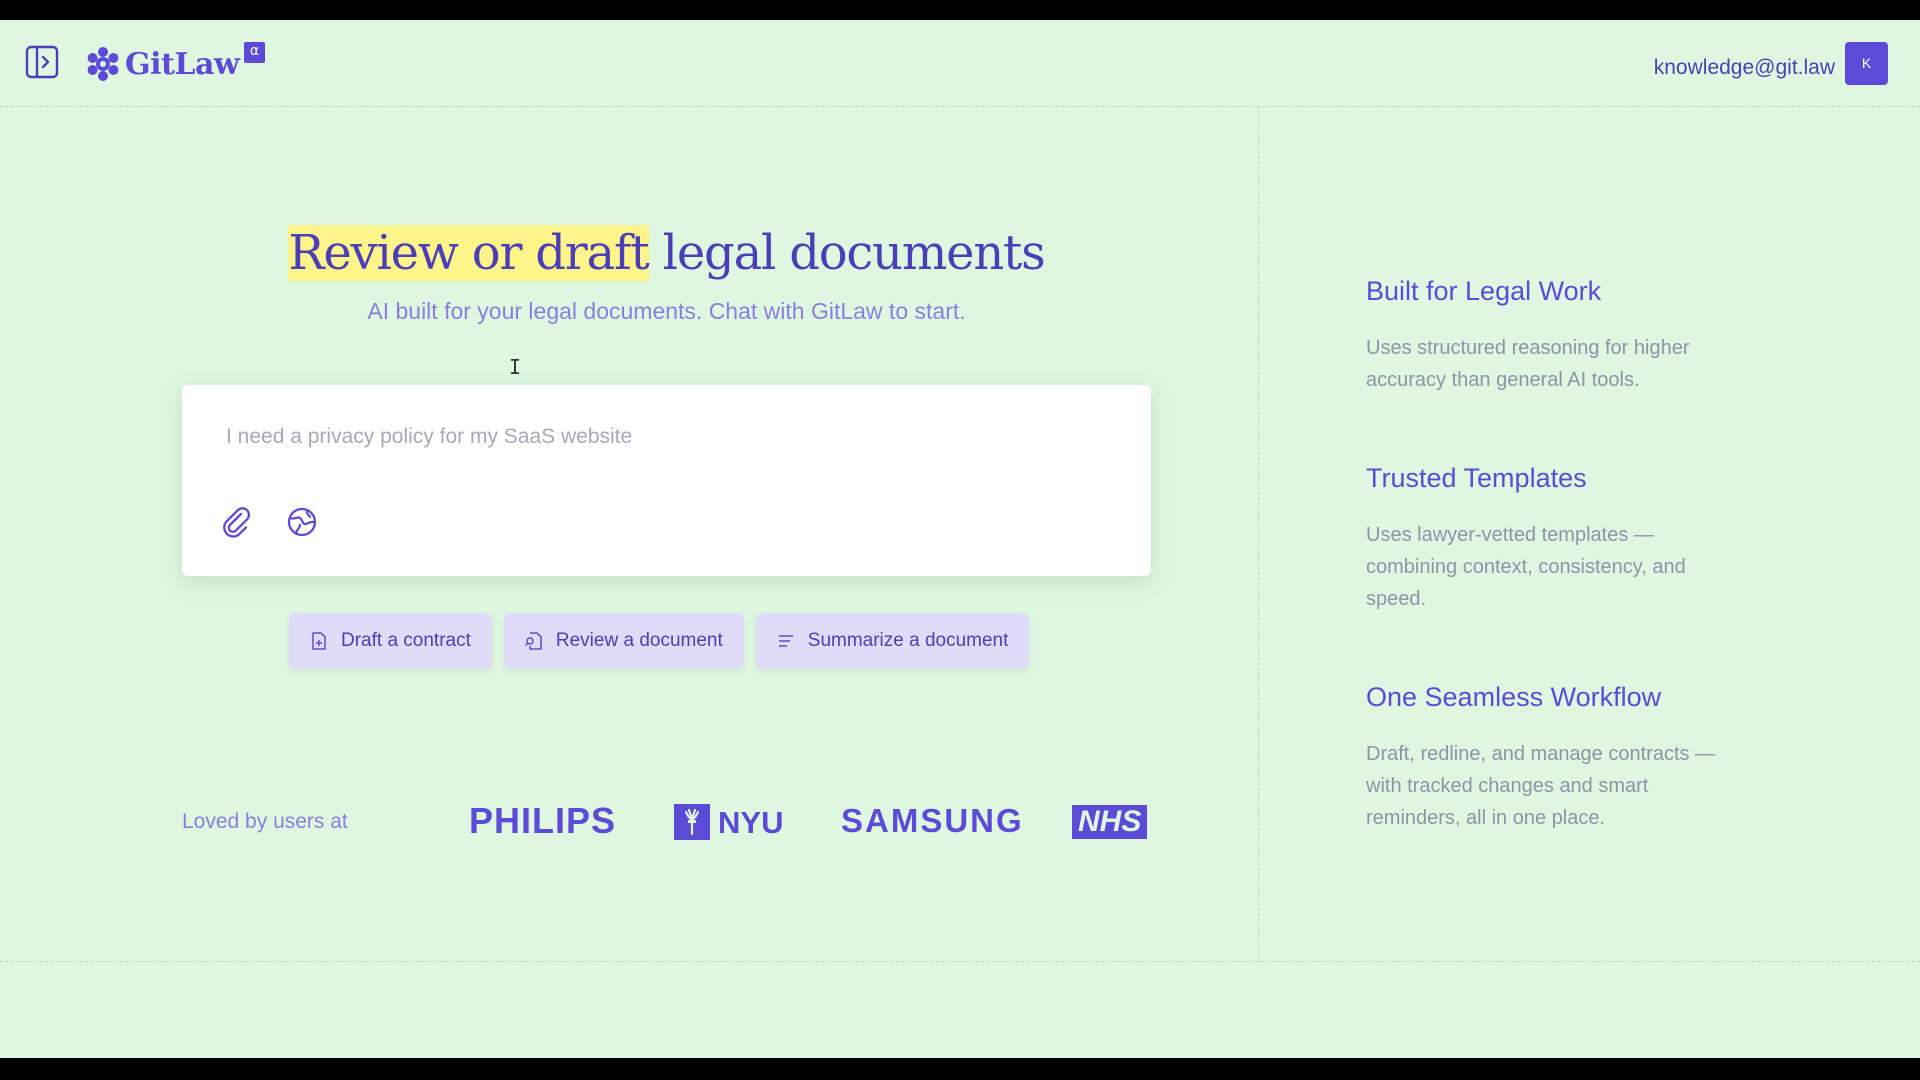 The height and width of the screenshot is (1080, 1920). Describe the element at coordinates (302, 522) in the screenshot. I see `globe-icon` at that location.